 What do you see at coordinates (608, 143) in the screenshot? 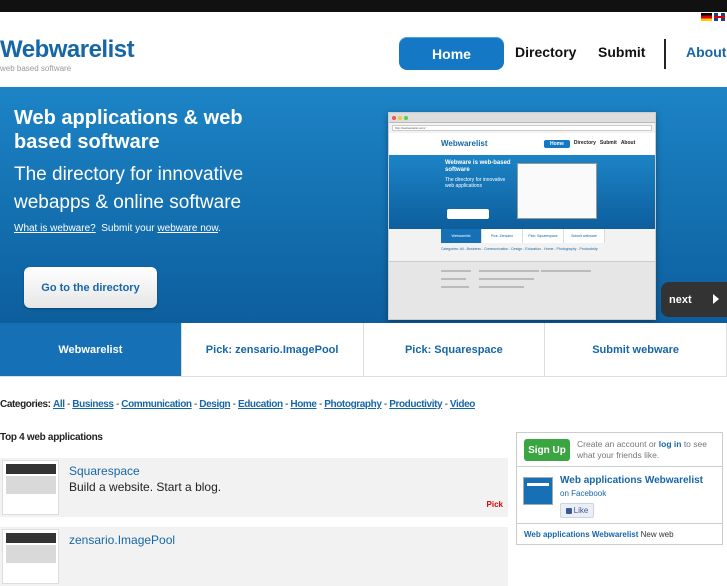
I see `preview-nav-item: Submit` at bounding box center [608, 143].